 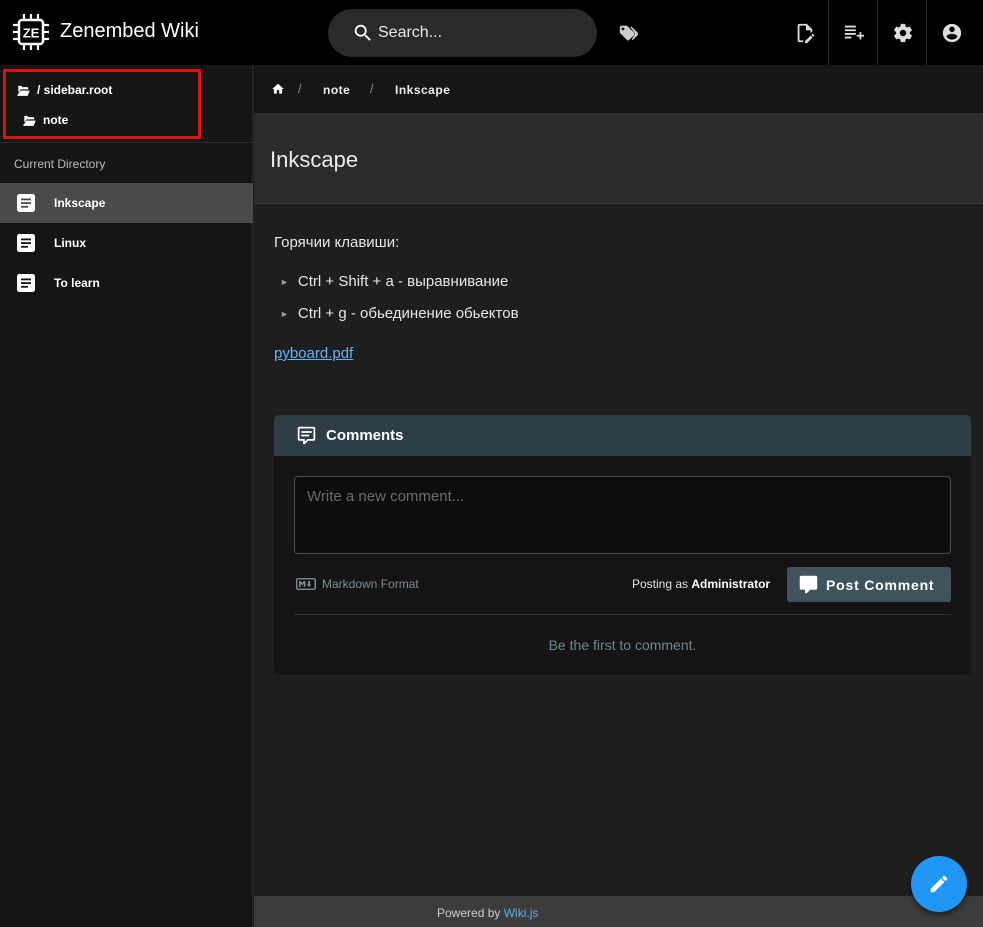 What do you see at coordinates (618, 158) in the screenshot?
I see `page-header: Inkscape` at bounding box center [618, 158].